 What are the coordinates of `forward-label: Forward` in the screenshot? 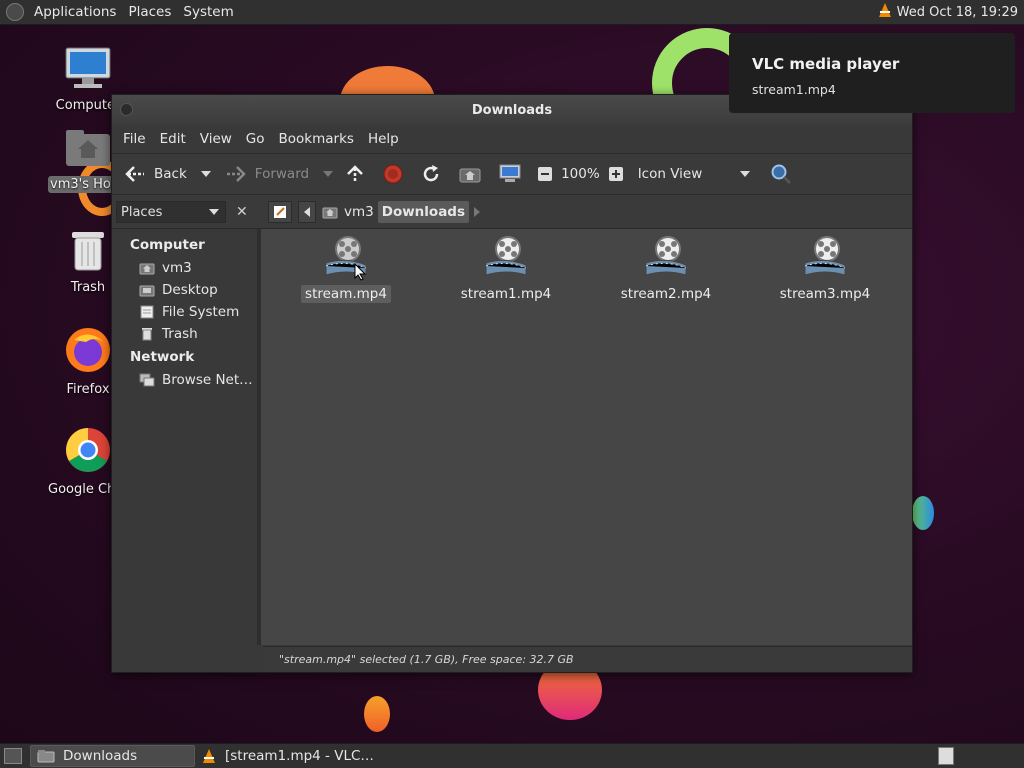 It's located at (282, 174).